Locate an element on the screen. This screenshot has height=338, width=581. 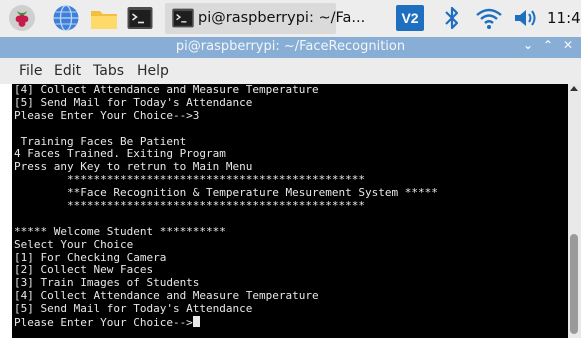
raspberry-menu-icon is located at coordinates (22, 18).